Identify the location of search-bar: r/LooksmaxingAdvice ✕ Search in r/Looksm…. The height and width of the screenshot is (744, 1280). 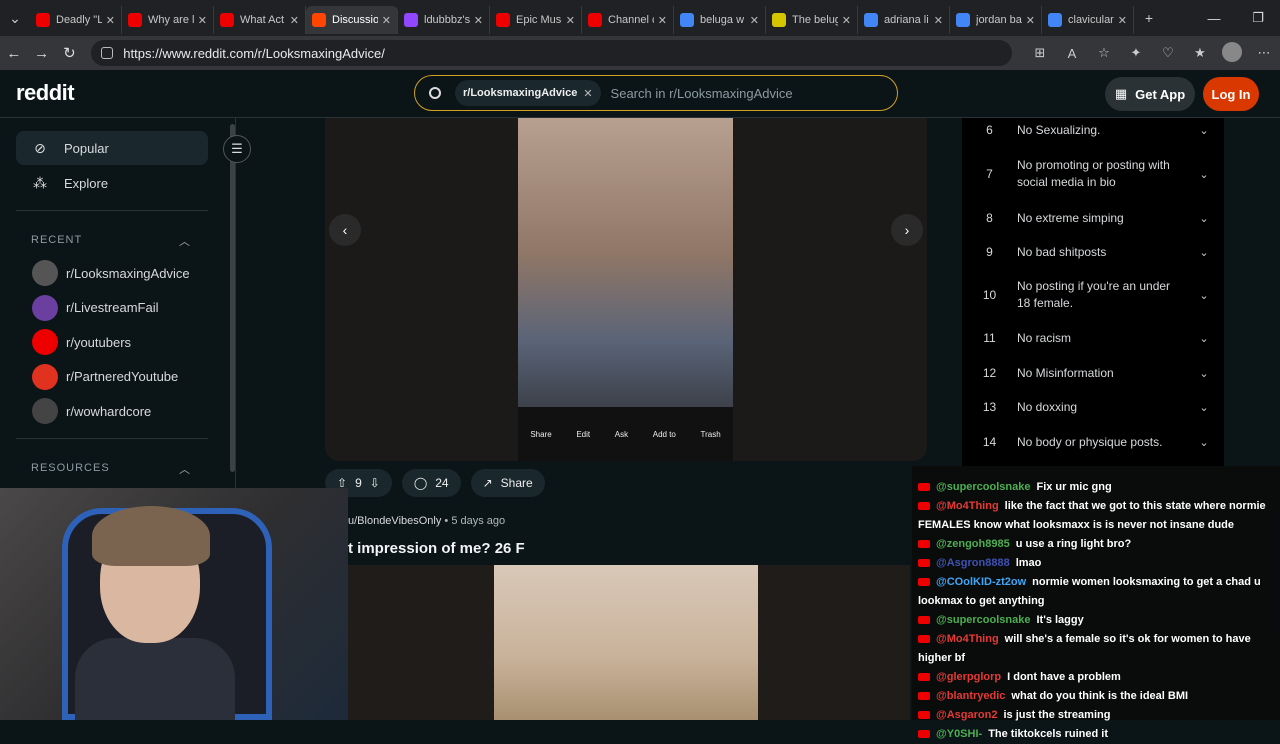
(656, 93).